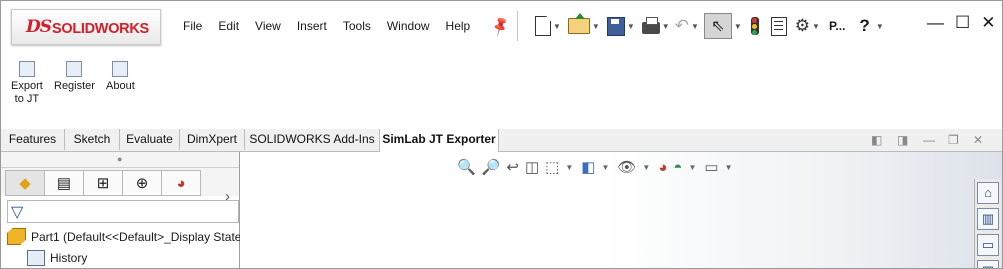 This screenshot has height=269, width=1003. I want to click on apply-scene-icon: ◓, so click(677, 167).